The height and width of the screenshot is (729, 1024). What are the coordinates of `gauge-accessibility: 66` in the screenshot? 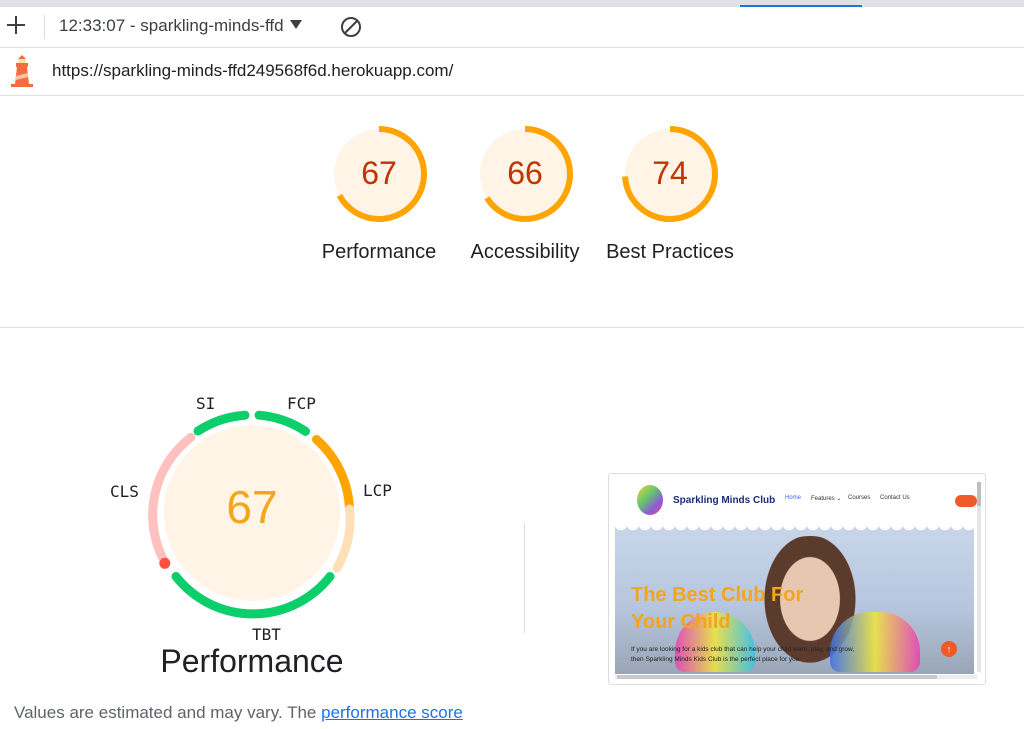 It's located at (525, 174).